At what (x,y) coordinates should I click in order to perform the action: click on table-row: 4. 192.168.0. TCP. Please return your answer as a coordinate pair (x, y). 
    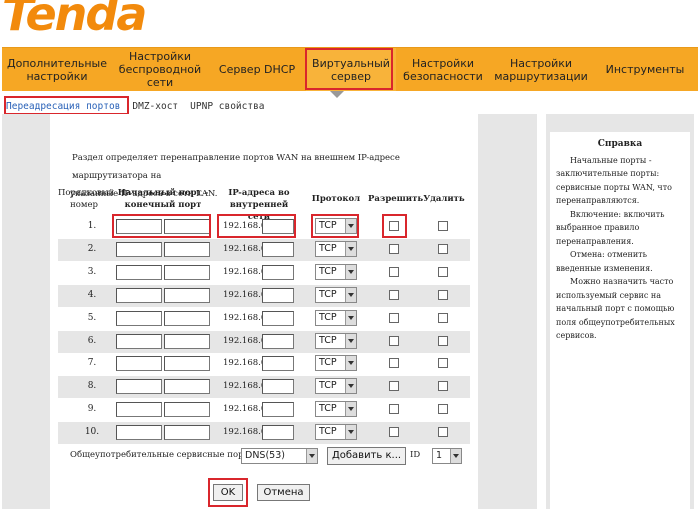
    Looking at the image, I should click on (264, 295).